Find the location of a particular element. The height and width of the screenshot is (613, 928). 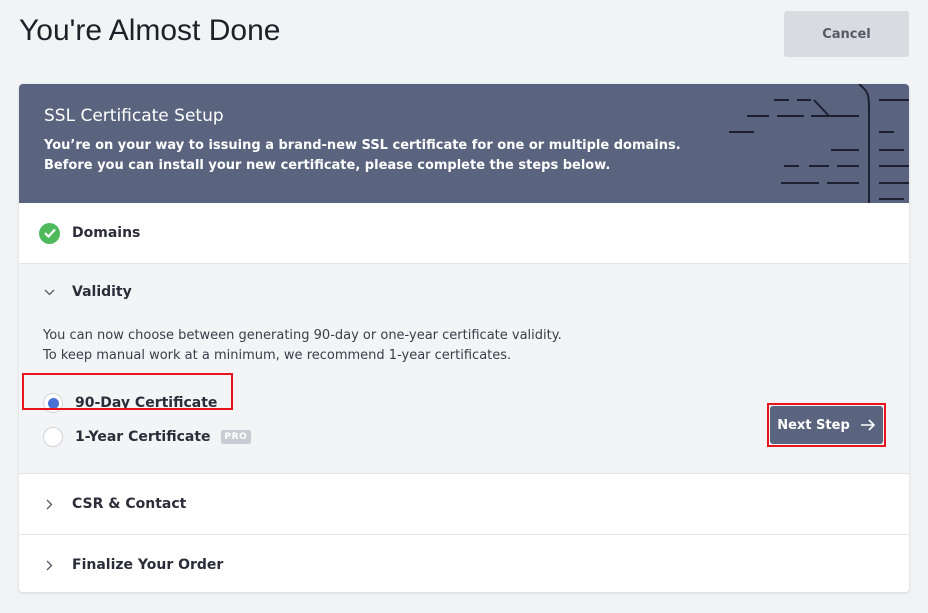

highlight-frame-90-day is located at coordinates (127, 391).